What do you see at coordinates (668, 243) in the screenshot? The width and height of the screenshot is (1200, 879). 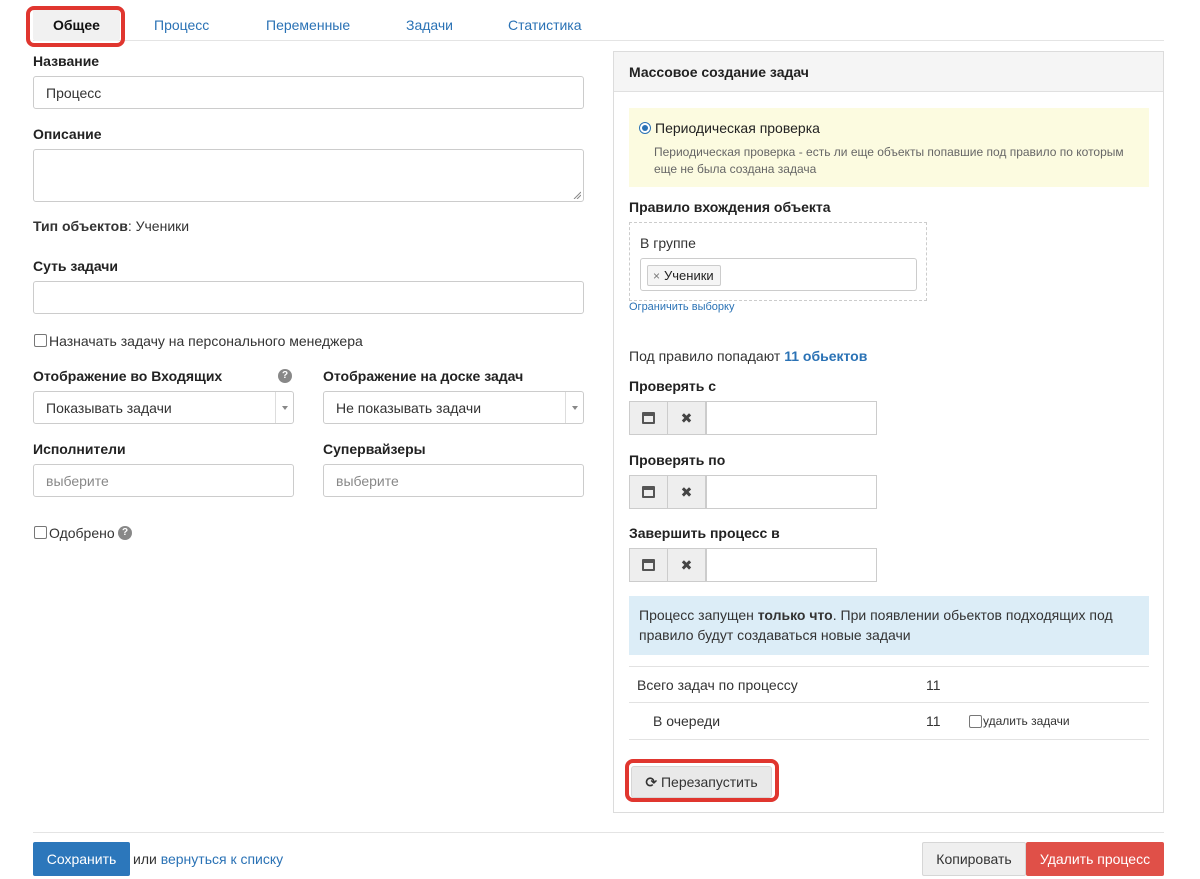 I see `in-group-label: В группе` at bounding box center [668, 243].